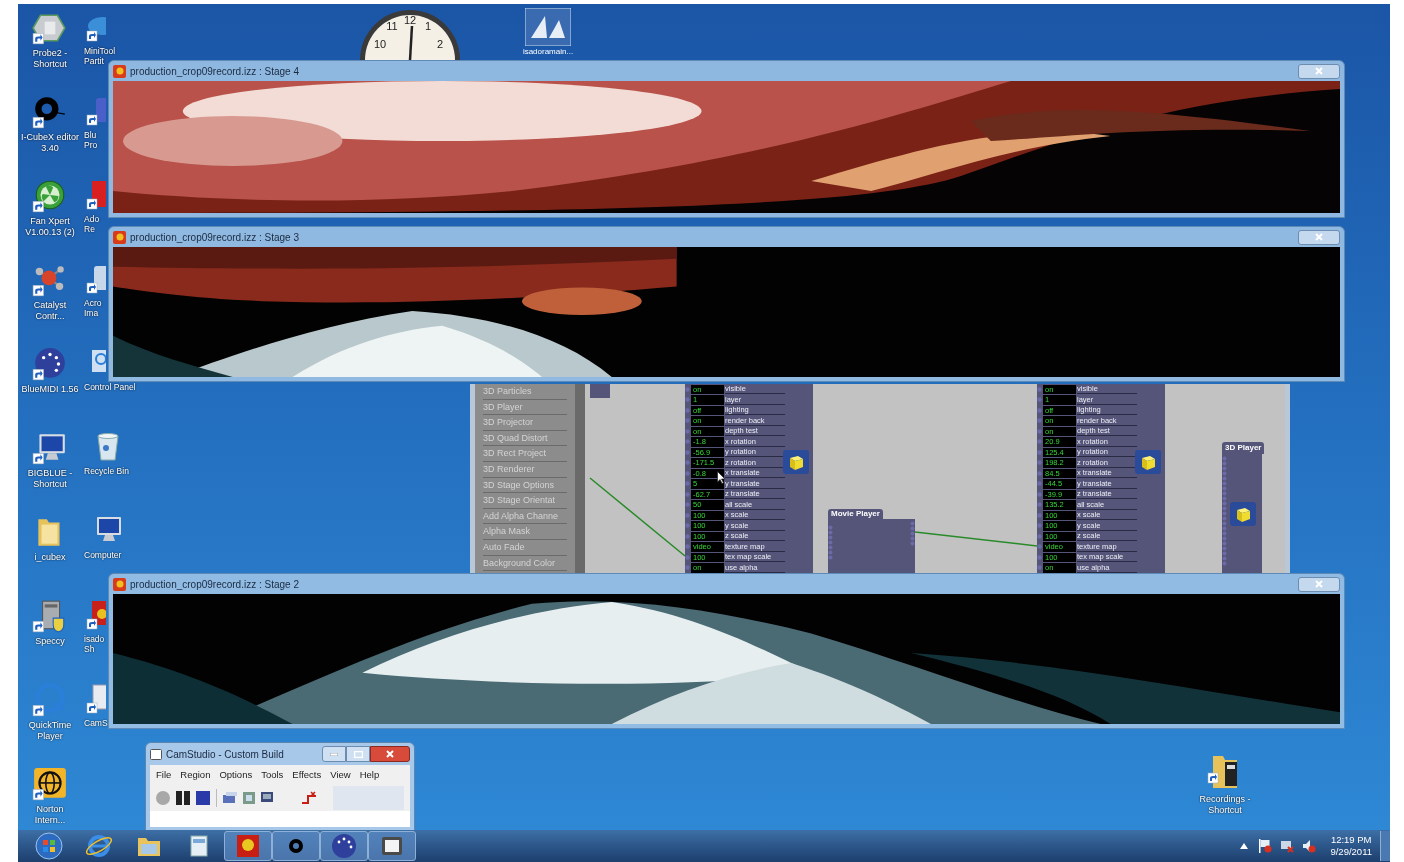 This screenshot has height=862, width=1404. What do you see at coordinates (93, 303) in the screenshot?
I see `icon-label: Acro` at bounding box center [93, 303].